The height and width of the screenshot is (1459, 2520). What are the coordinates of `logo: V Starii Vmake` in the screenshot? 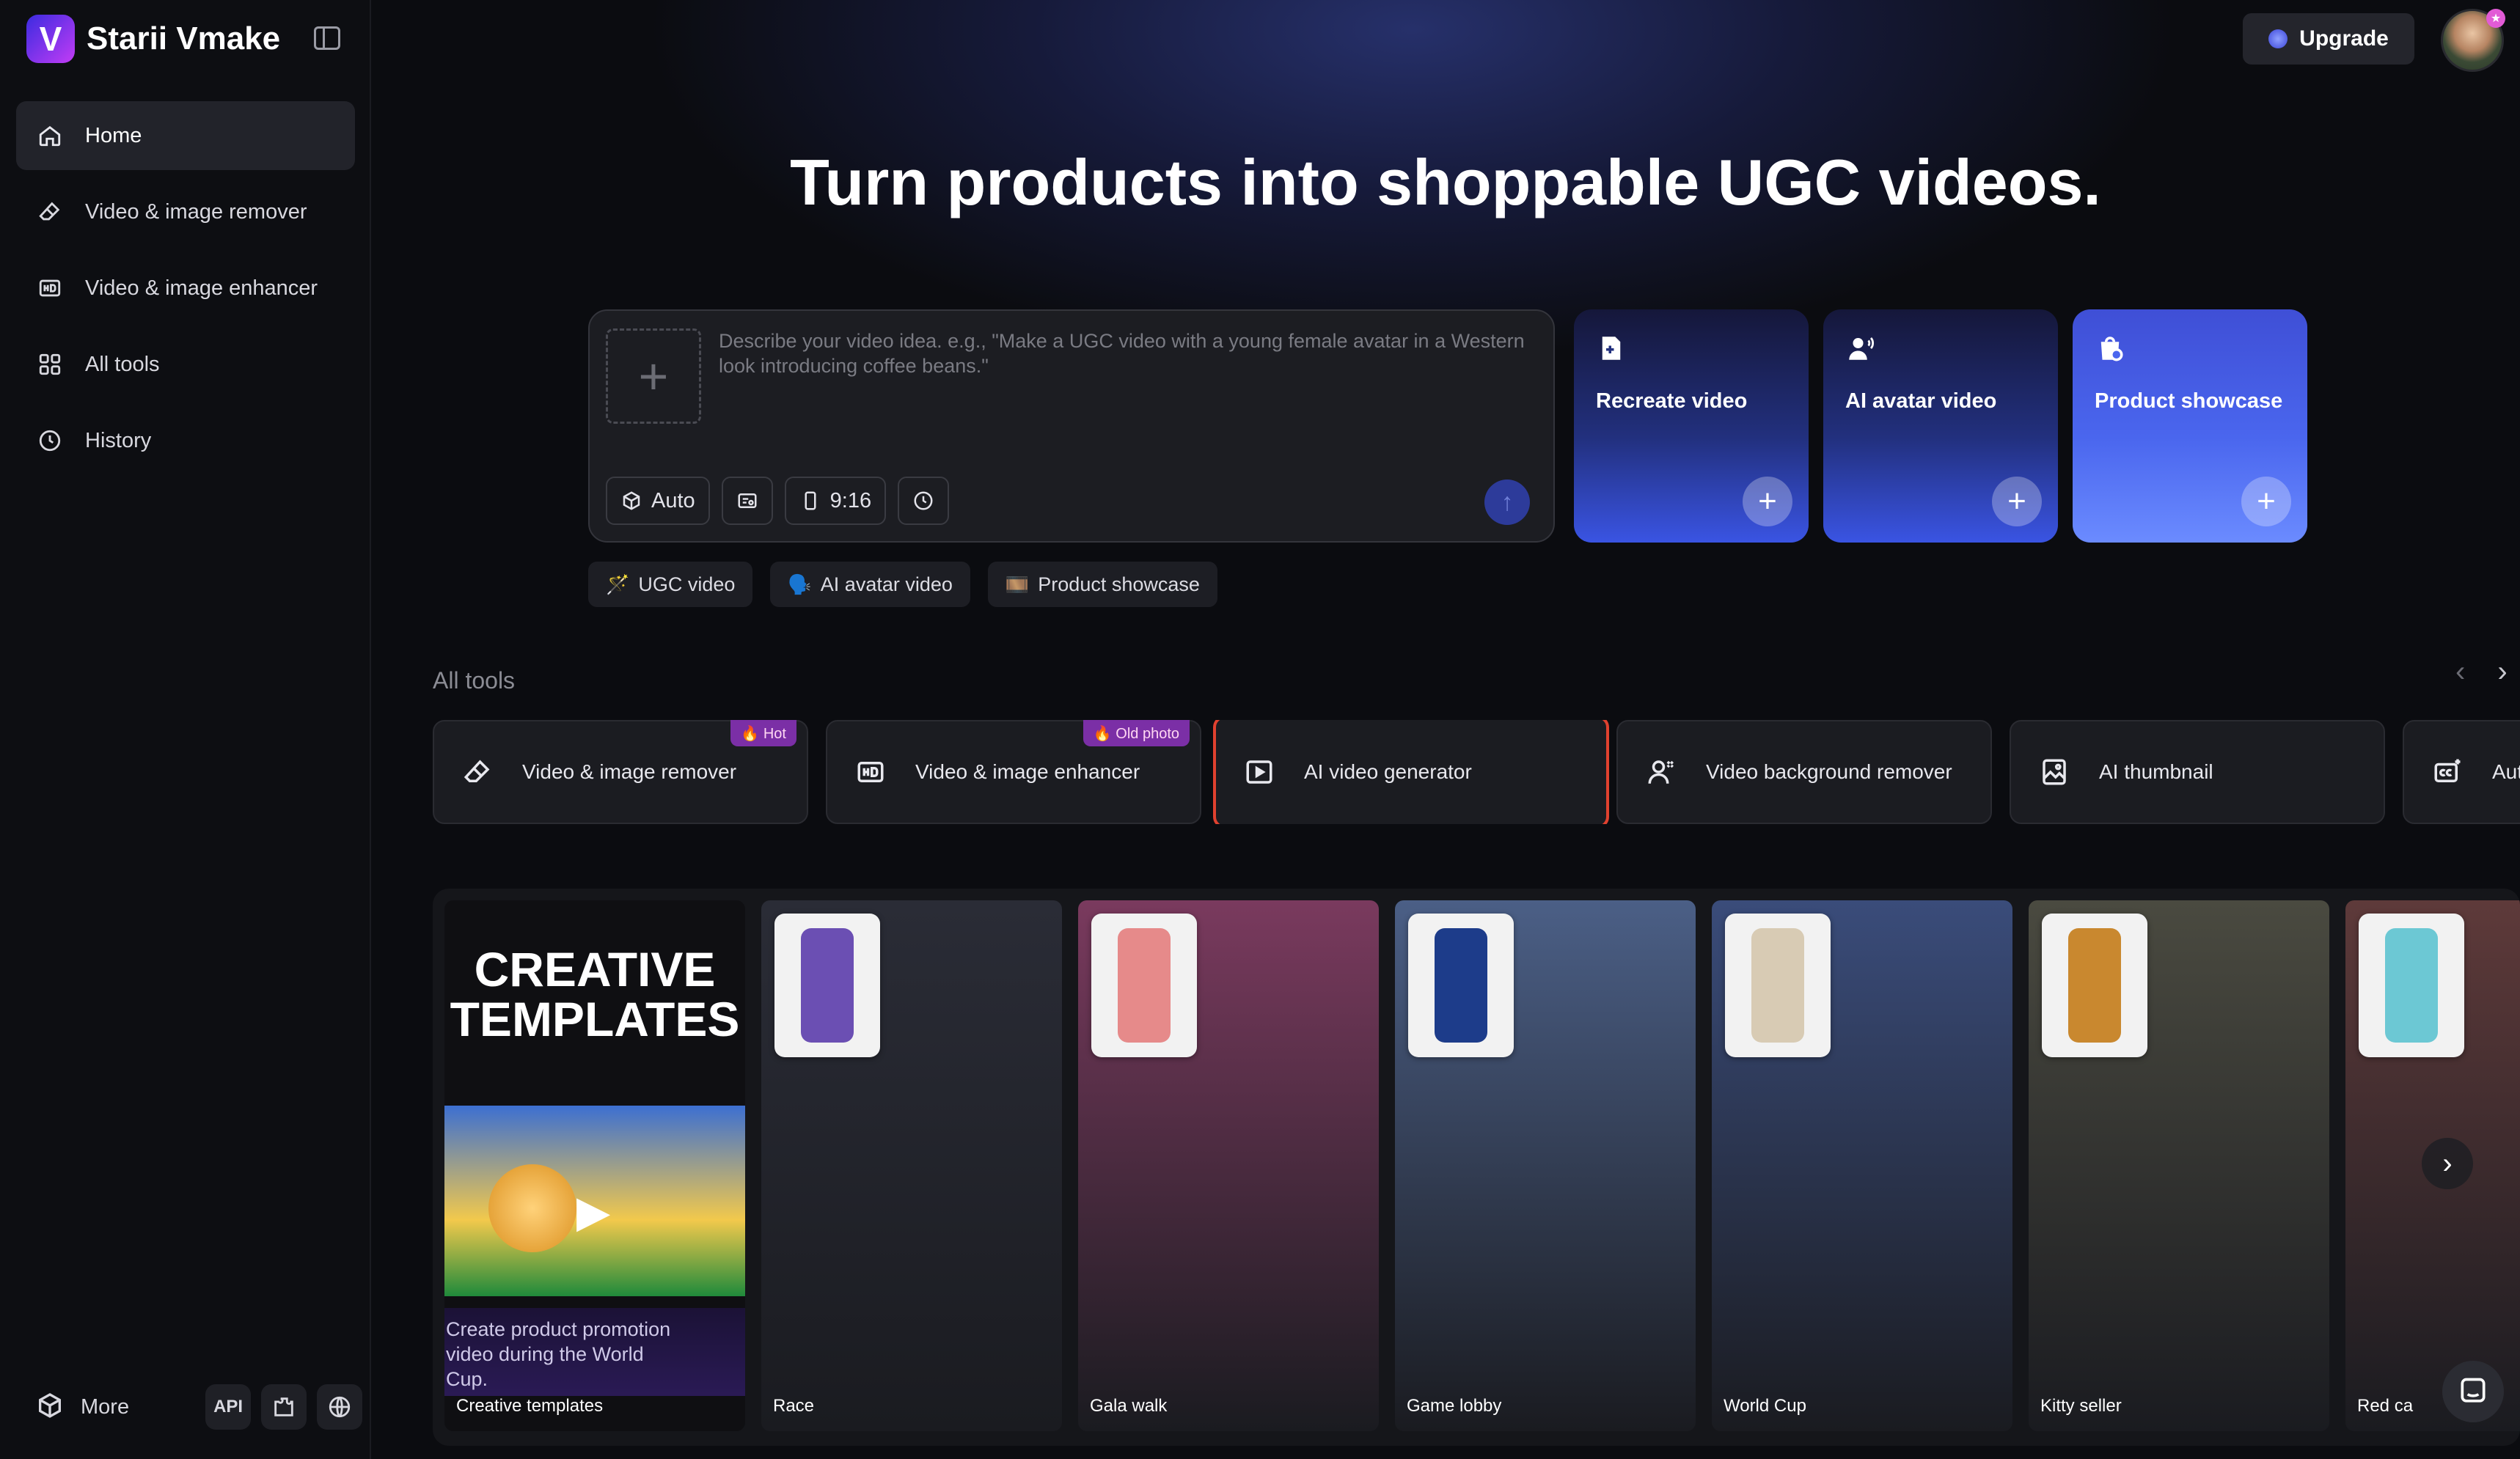 It's located at (153, 39).